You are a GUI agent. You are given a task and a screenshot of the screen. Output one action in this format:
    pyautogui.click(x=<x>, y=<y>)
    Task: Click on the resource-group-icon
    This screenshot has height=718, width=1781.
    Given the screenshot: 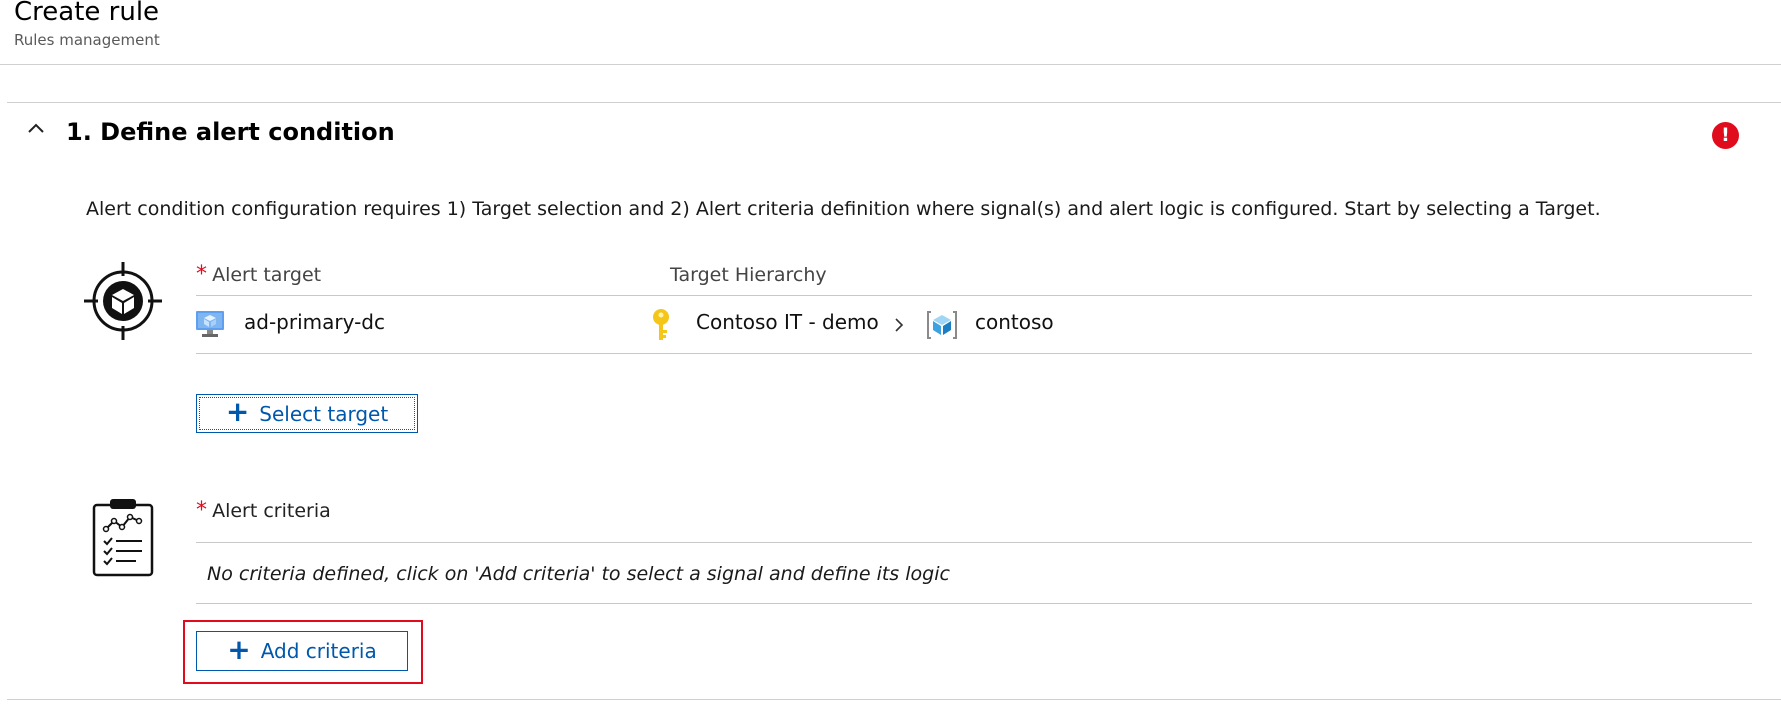 What is the action you would take?
    pyautogui.click(x=942, y=325)
    